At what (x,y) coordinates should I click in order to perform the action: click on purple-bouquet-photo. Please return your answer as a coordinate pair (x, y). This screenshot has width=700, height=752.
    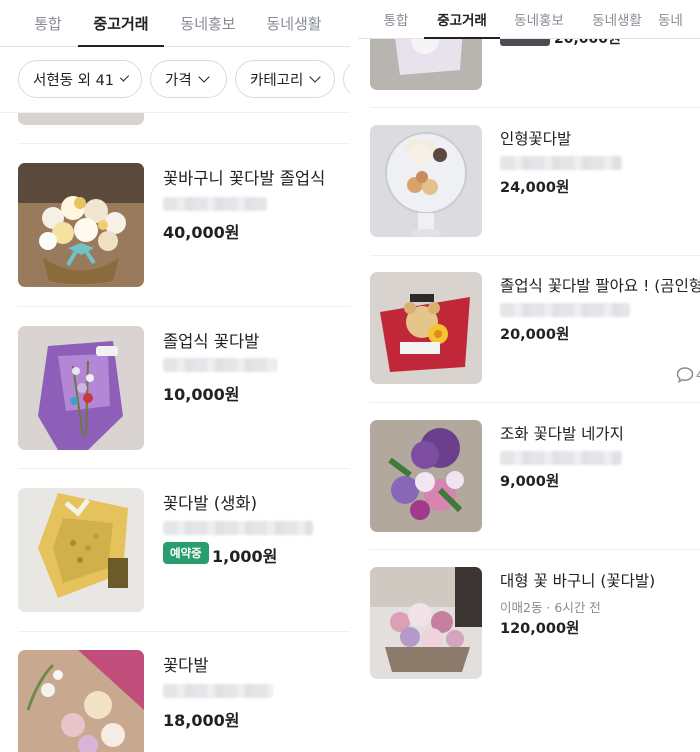
    Looking at the image, I should click on (81, 388).